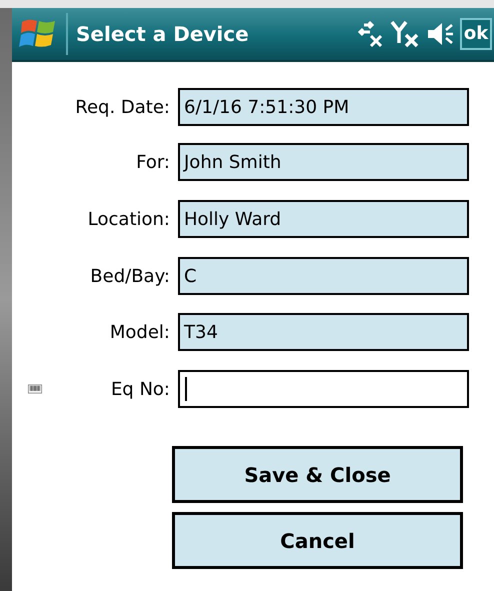 The image size is (494, 591). Describe the element at coordinates (323, 162) in the screenshot. I see `input-field: John Smith` at that location.